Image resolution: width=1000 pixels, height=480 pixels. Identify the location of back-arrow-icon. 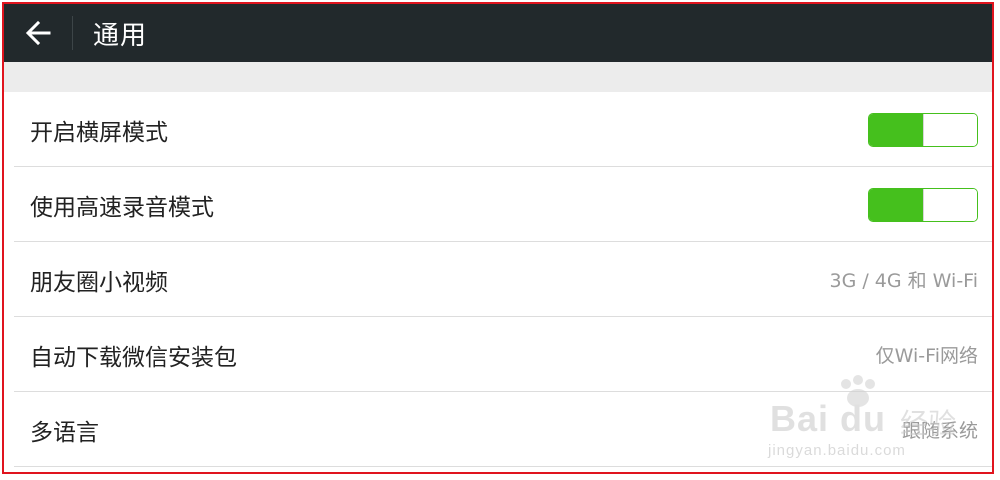
(38, 33).